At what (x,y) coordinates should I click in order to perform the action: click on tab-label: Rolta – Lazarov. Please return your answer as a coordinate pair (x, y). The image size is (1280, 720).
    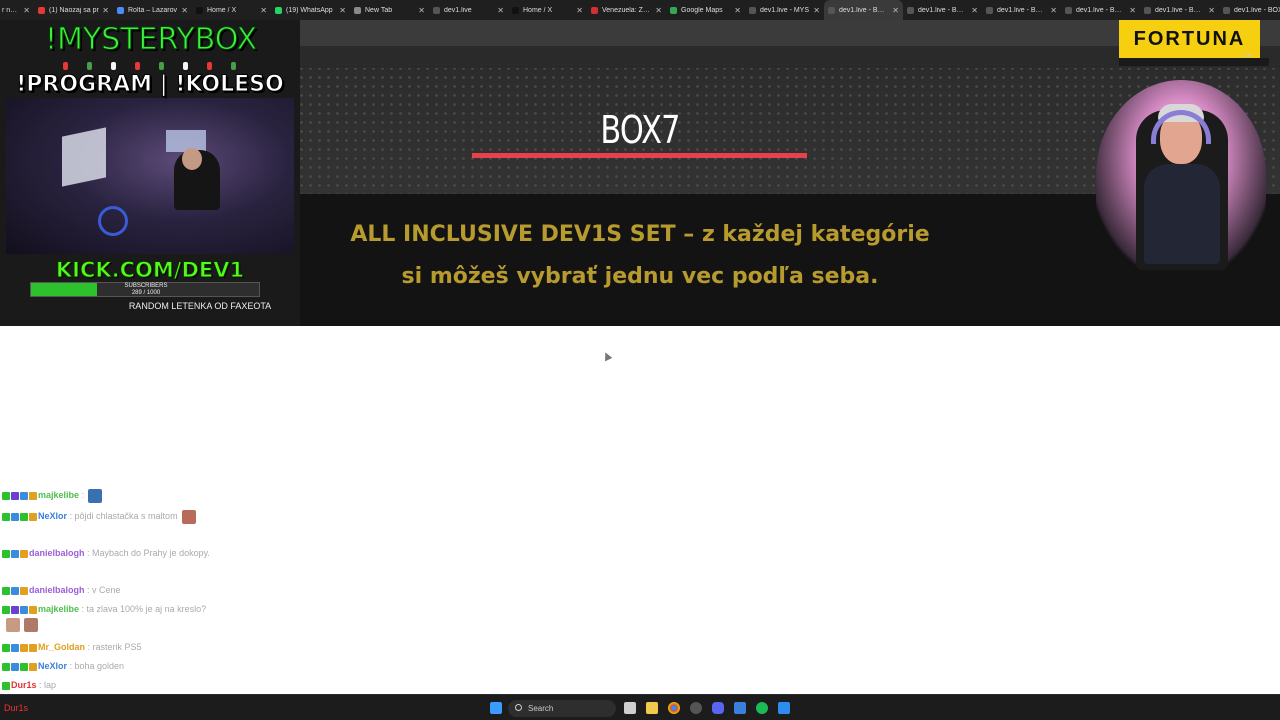
    Looking at the image, I should click on (153, 10).